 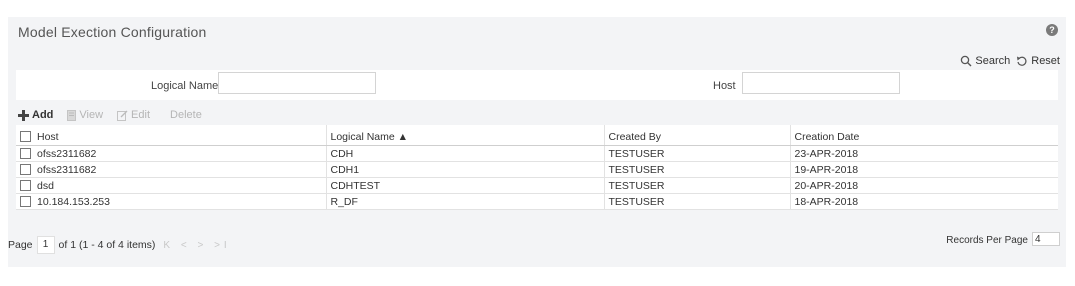 I want to click on host-input, so click(x=821, y=83).